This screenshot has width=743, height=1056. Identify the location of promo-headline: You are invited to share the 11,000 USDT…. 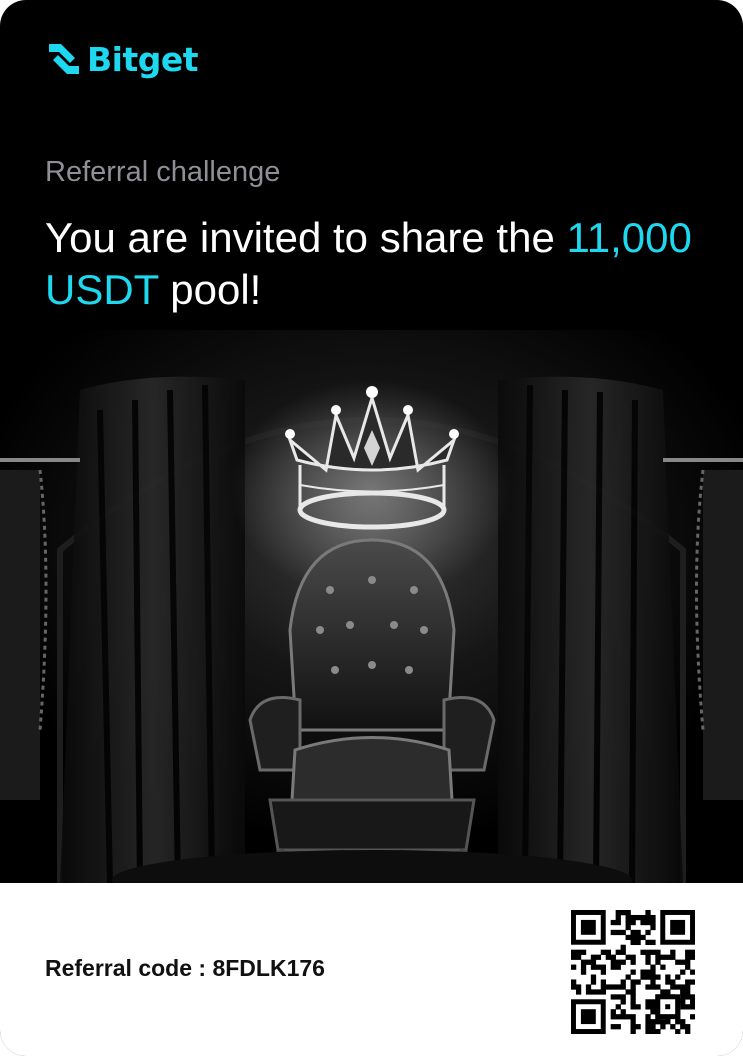
(375, 264).